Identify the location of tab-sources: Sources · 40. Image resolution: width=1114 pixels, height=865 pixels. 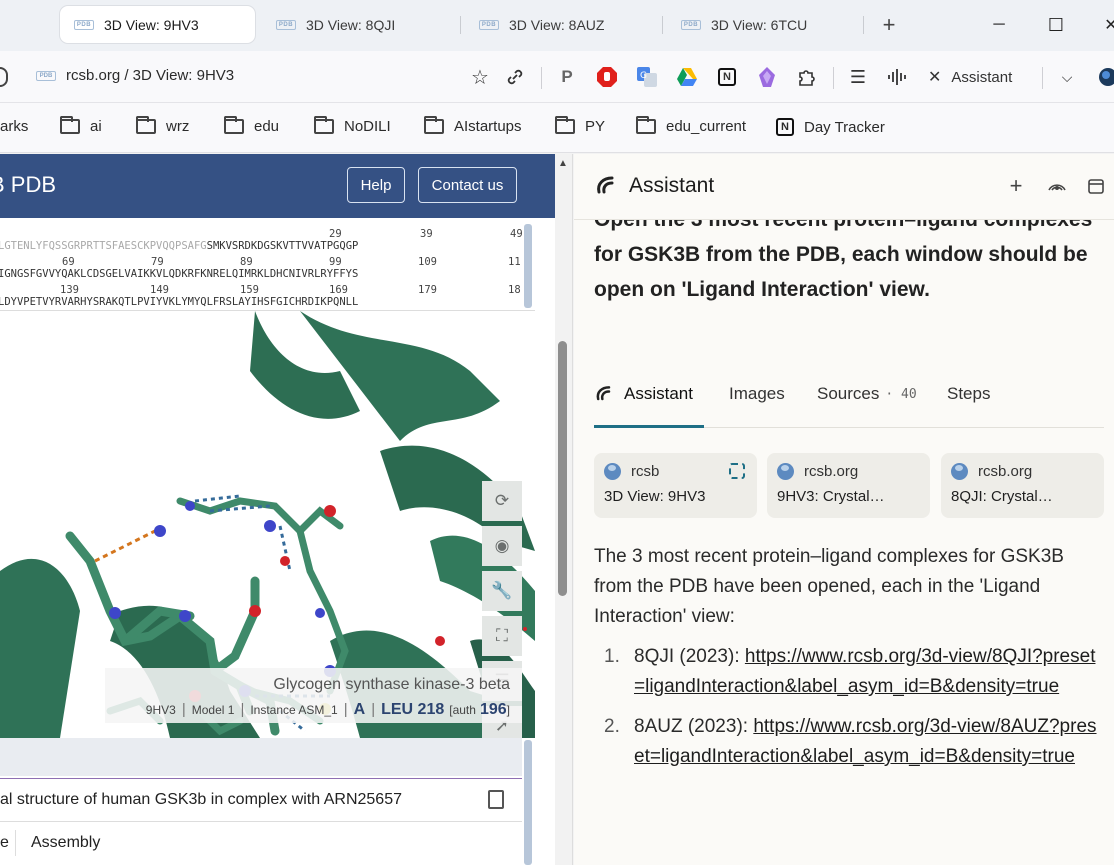
(867, 394).